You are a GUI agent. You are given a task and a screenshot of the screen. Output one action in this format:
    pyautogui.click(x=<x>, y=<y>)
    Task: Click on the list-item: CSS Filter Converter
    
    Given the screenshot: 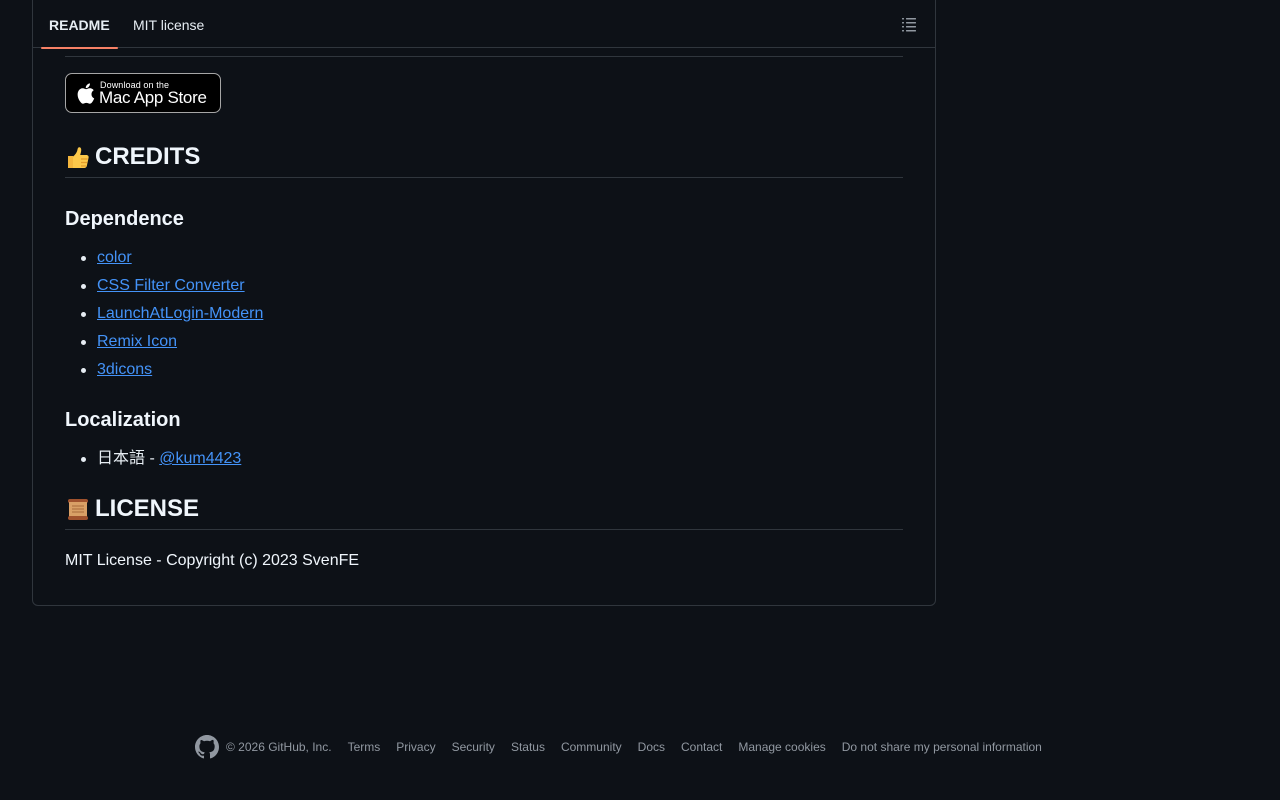 What is the action you would take?
    pyautogui.click(x=164, y=288)
    